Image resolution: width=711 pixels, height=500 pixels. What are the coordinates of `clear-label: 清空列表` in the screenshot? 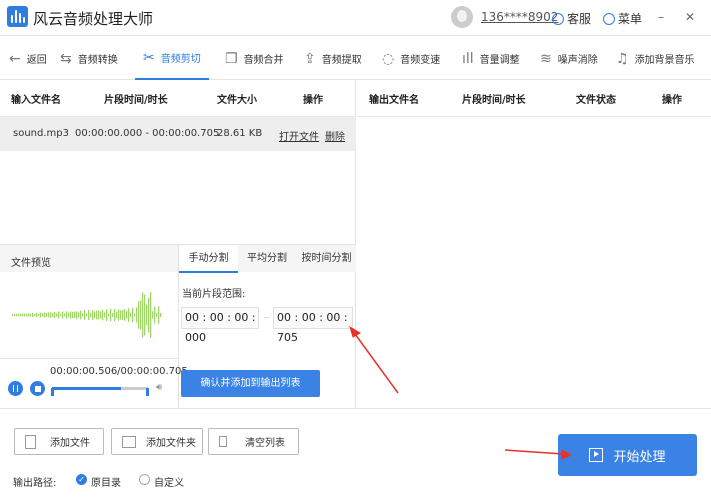 It's located at (265, 443).